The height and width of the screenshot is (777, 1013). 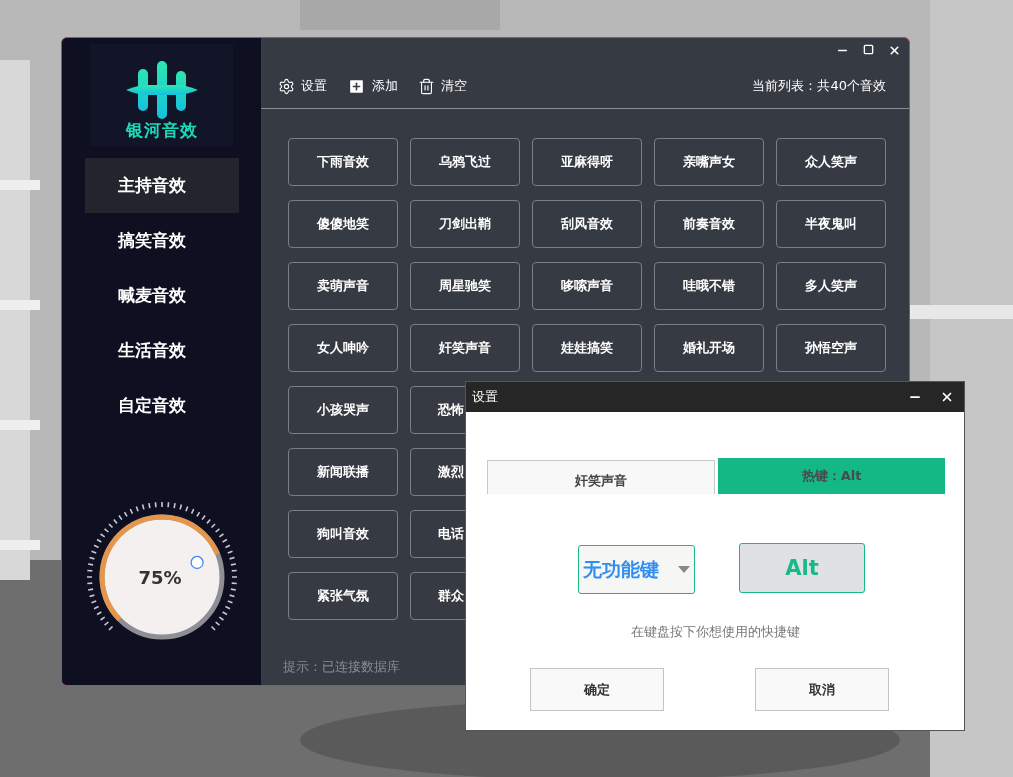 What do you see at coordinates (342, 667) in the screenshot?
I see `status-hint: 提示：已连接数据库` at bounding box center [342, 667].